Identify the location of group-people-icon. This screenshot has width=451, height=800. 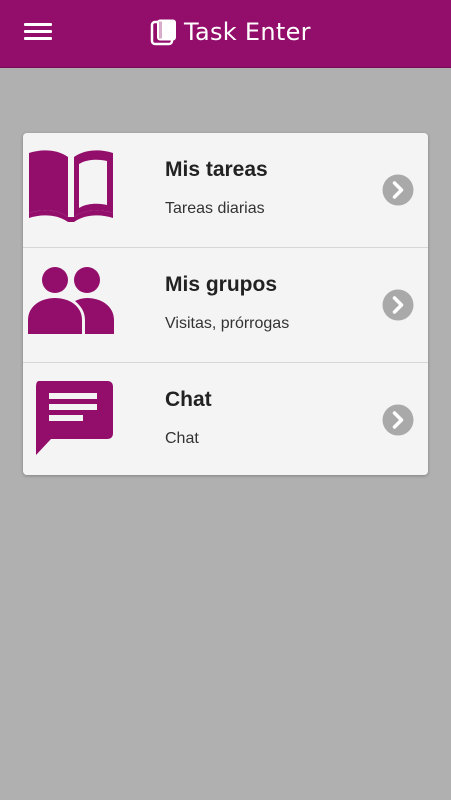
(71, 300).